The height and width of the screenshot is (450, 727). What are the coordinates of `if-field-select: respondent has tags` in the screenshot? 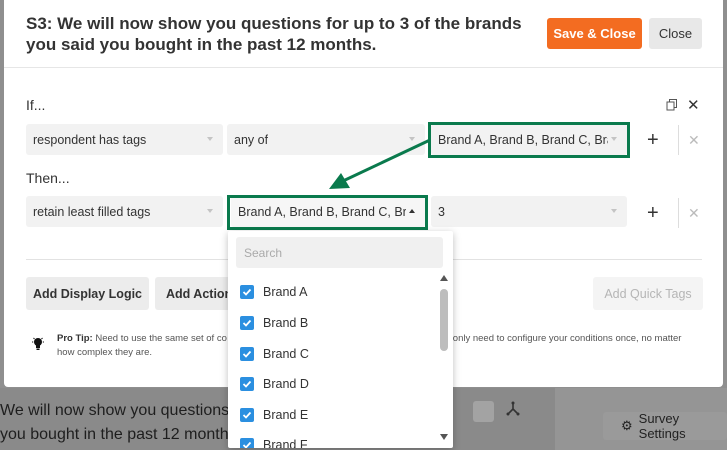 It's located at (124, 139).